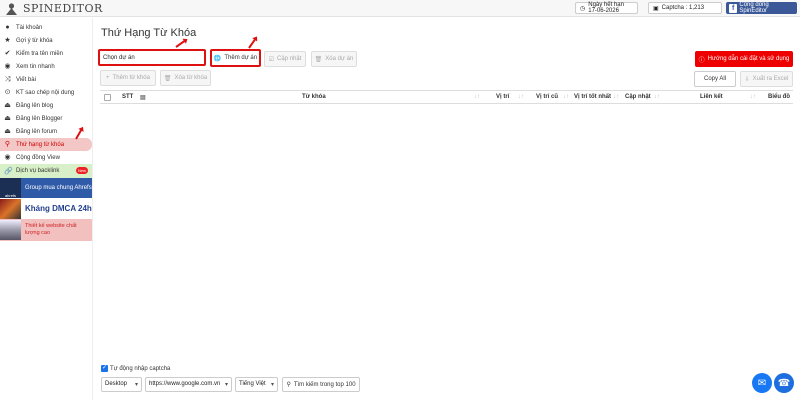  What do you see at coordinates (7, 118) in the screenshot?
I see `upload-icon: ⏏` at bounding box center [7, 118].